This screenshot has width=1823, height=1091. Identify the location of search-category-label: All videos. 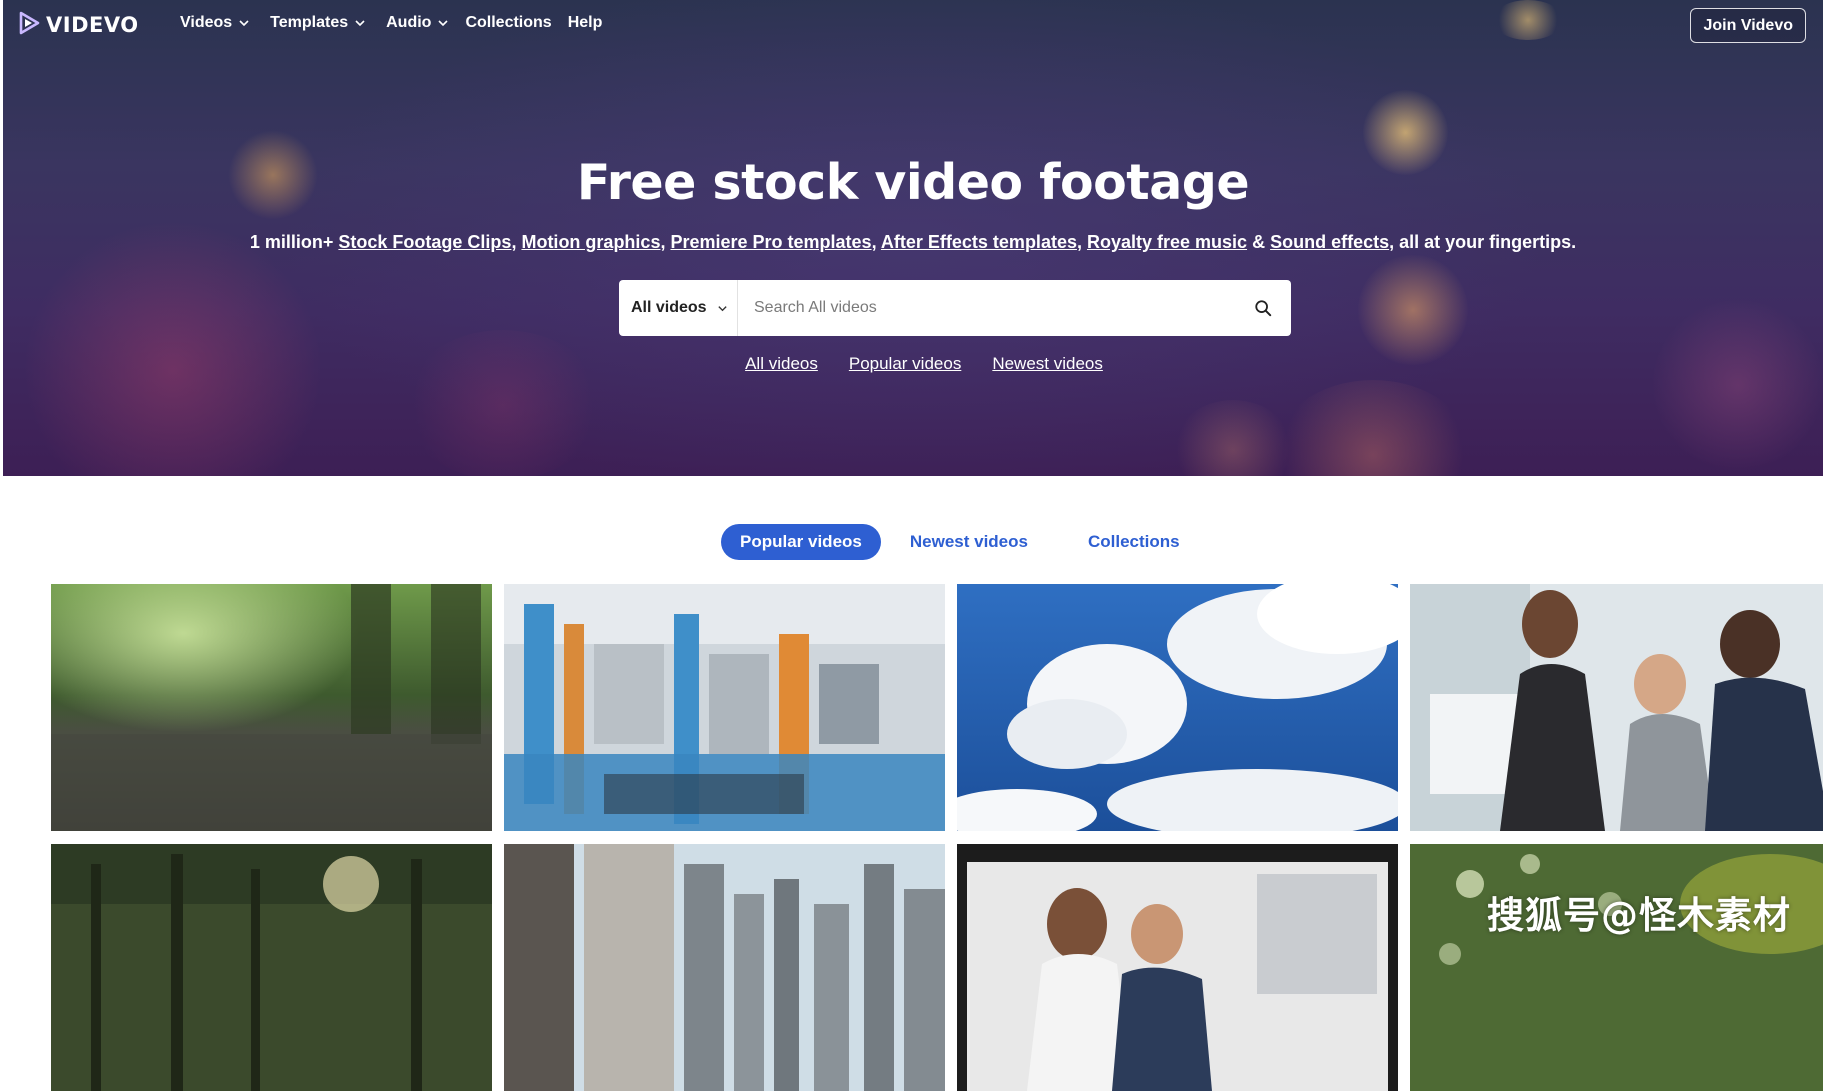
(669, 307).